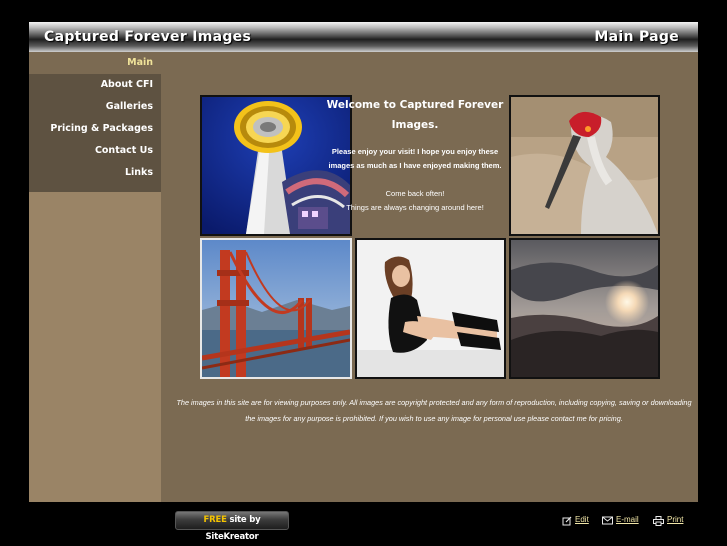 The width and height of the screenshot is (727, 546). Describe the element at coordinates (95, 129) in the screenshot. I see `nav-item-pricing: Pricing & Packages` at that location.